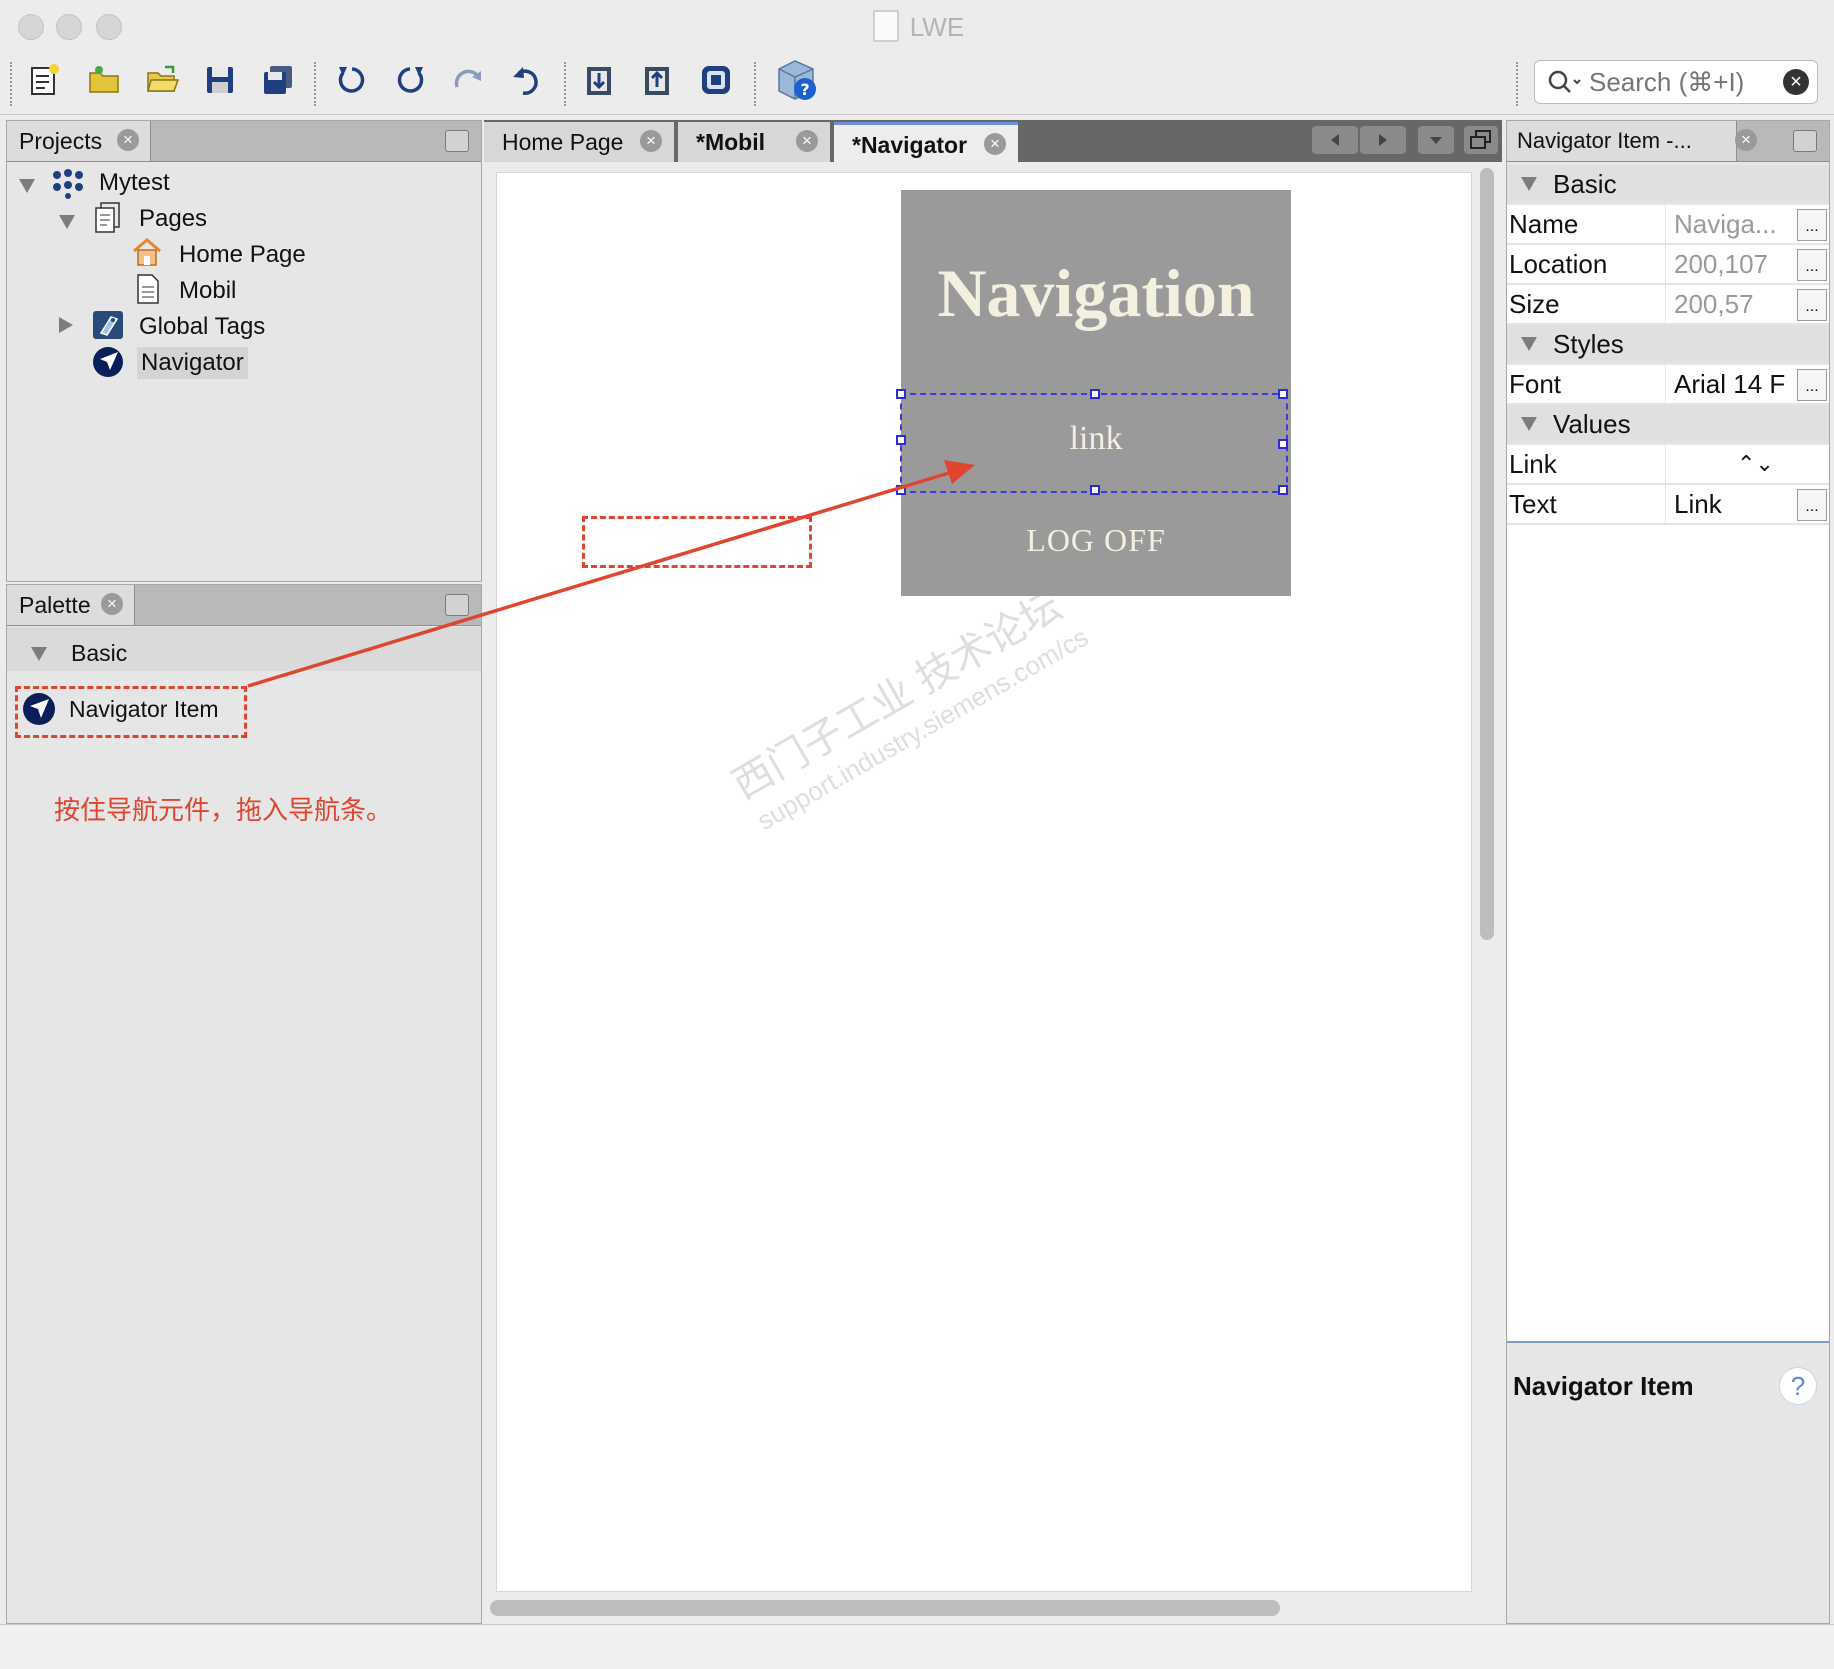  Describe the element at coordinates (910, 145) in the screenshot. I see `tab-navigator-label: *Navigator` at that location.